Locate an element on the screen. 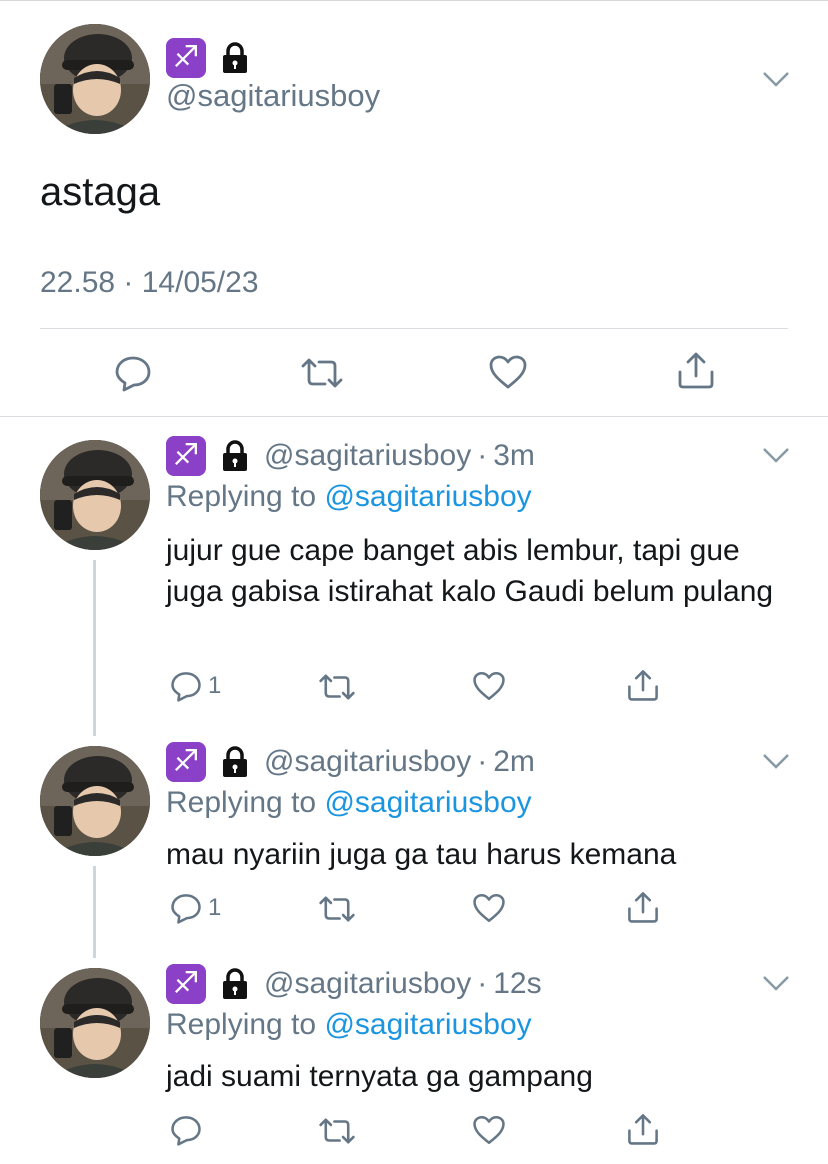 The height and width of the screenshot is (1164, 828). main-handle: @sagitariusboy is located at coordinates (273, 96).